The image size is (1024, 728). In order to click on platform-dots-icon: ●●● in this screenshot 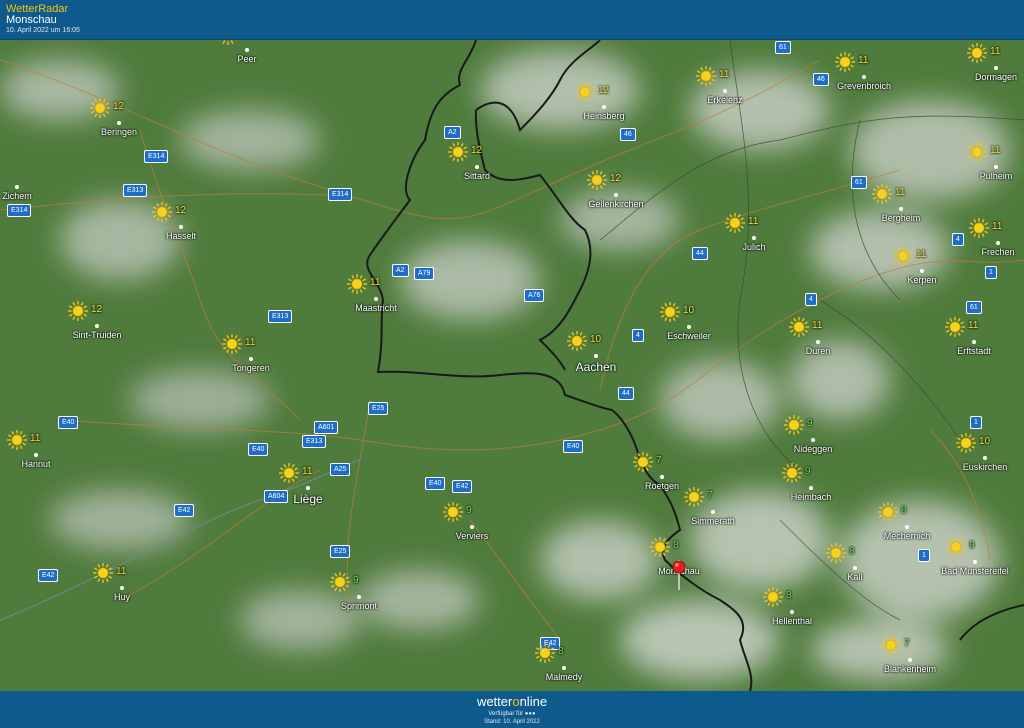, I will do `click(530, 714)`.